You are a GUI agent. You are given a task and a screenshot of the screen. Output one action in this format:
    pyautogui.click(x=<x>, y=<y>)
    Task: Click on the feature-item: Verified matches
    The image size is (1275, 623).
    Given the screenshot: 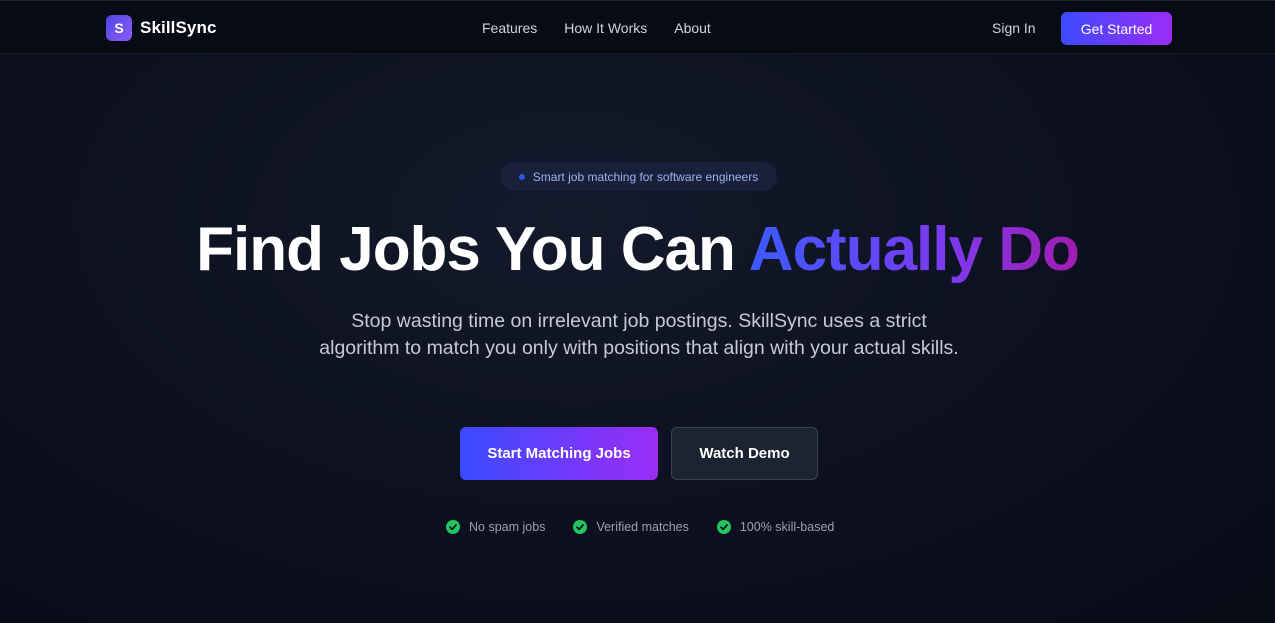 What is the action you would take?
    pyautogui.click(x=631, y=527)
    